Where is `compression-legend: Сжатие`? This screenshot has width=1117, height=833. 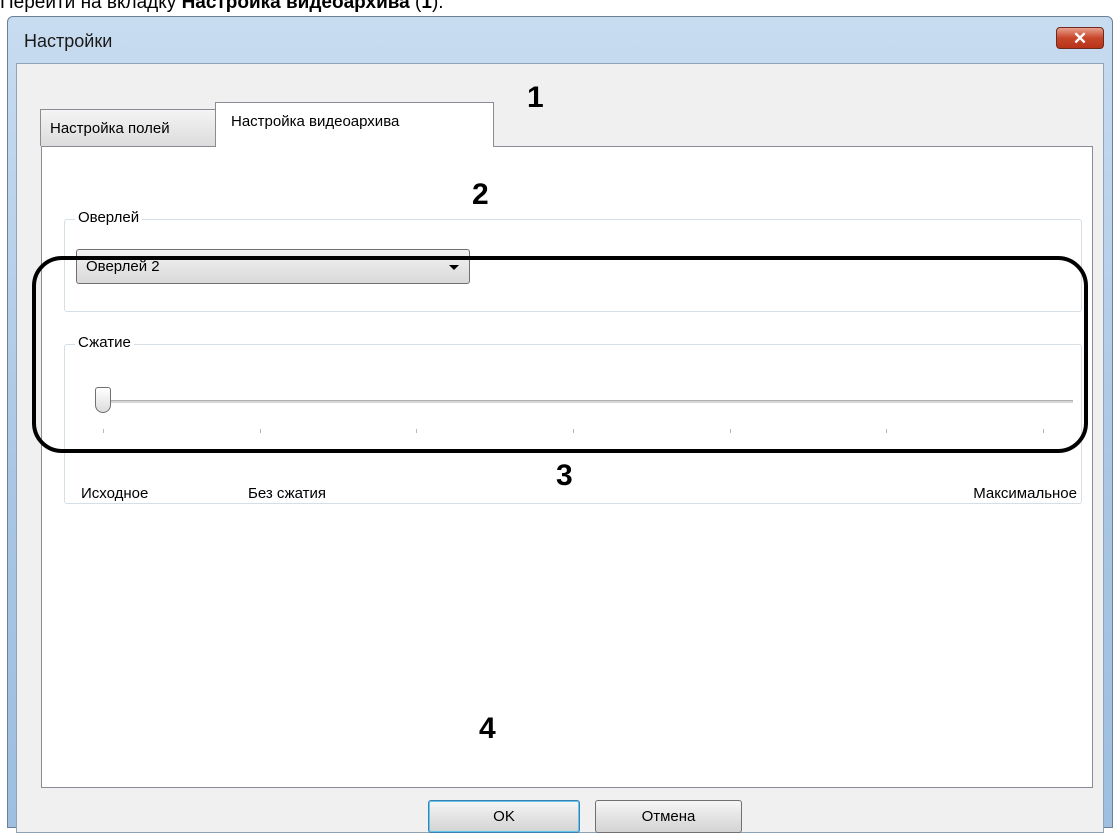 compression-legend: Сжатие is located at coordinates (104, 342).